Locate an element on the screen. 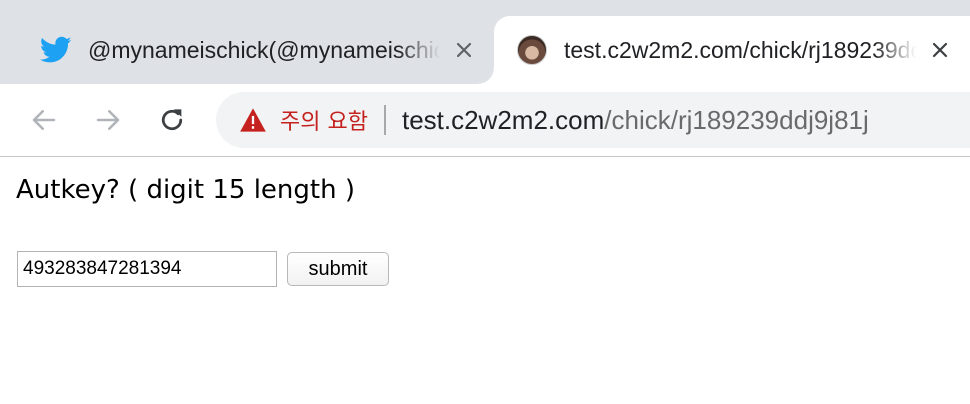  twitter-bird-icon is located at coordinates (56, 50).